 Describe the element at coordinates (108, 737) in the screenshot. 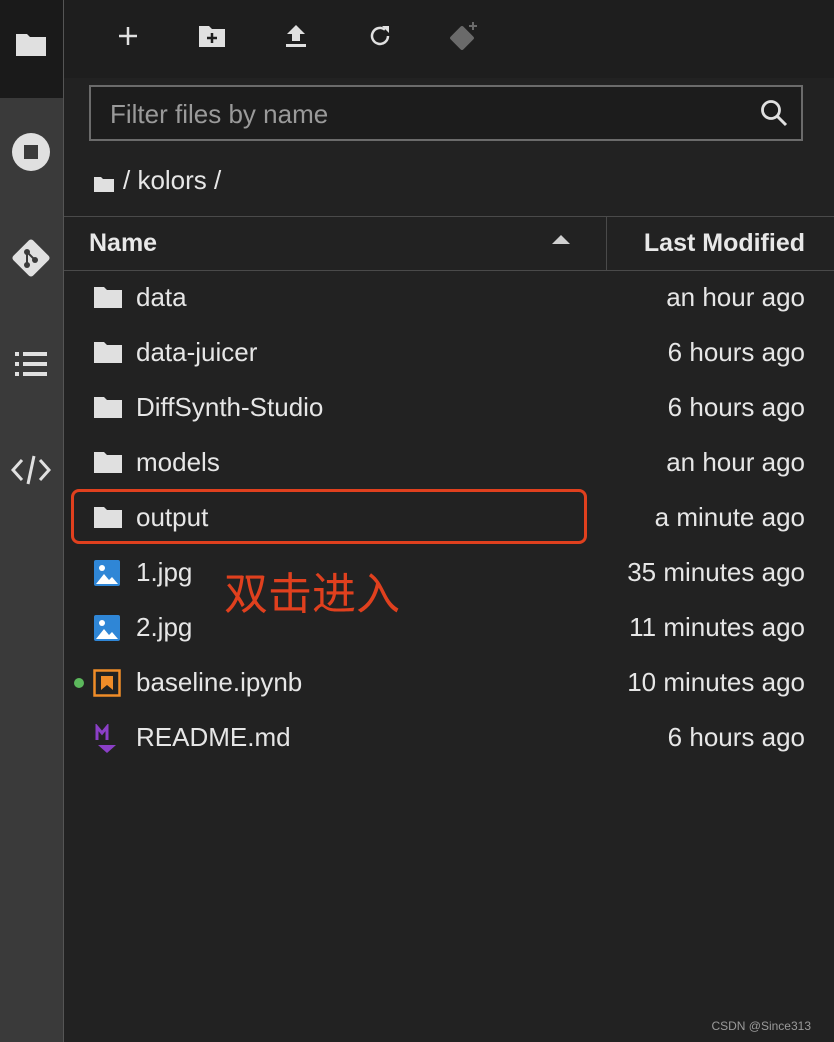

I see `markdown-icon` at that location.